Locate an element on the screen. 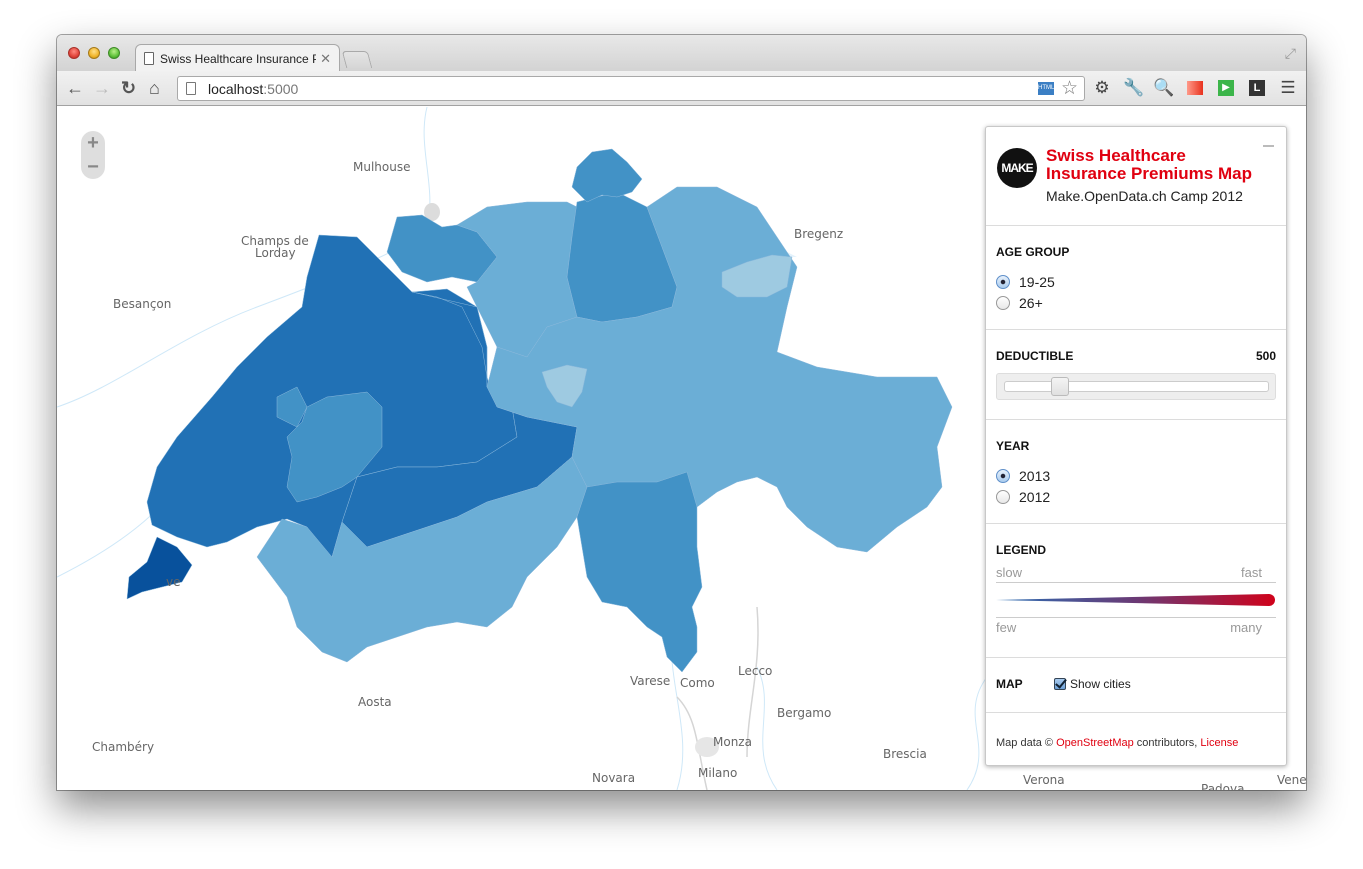 The image size is (1363, 869). map-section: MAP Show cities is located at coordinates (1136, 685).